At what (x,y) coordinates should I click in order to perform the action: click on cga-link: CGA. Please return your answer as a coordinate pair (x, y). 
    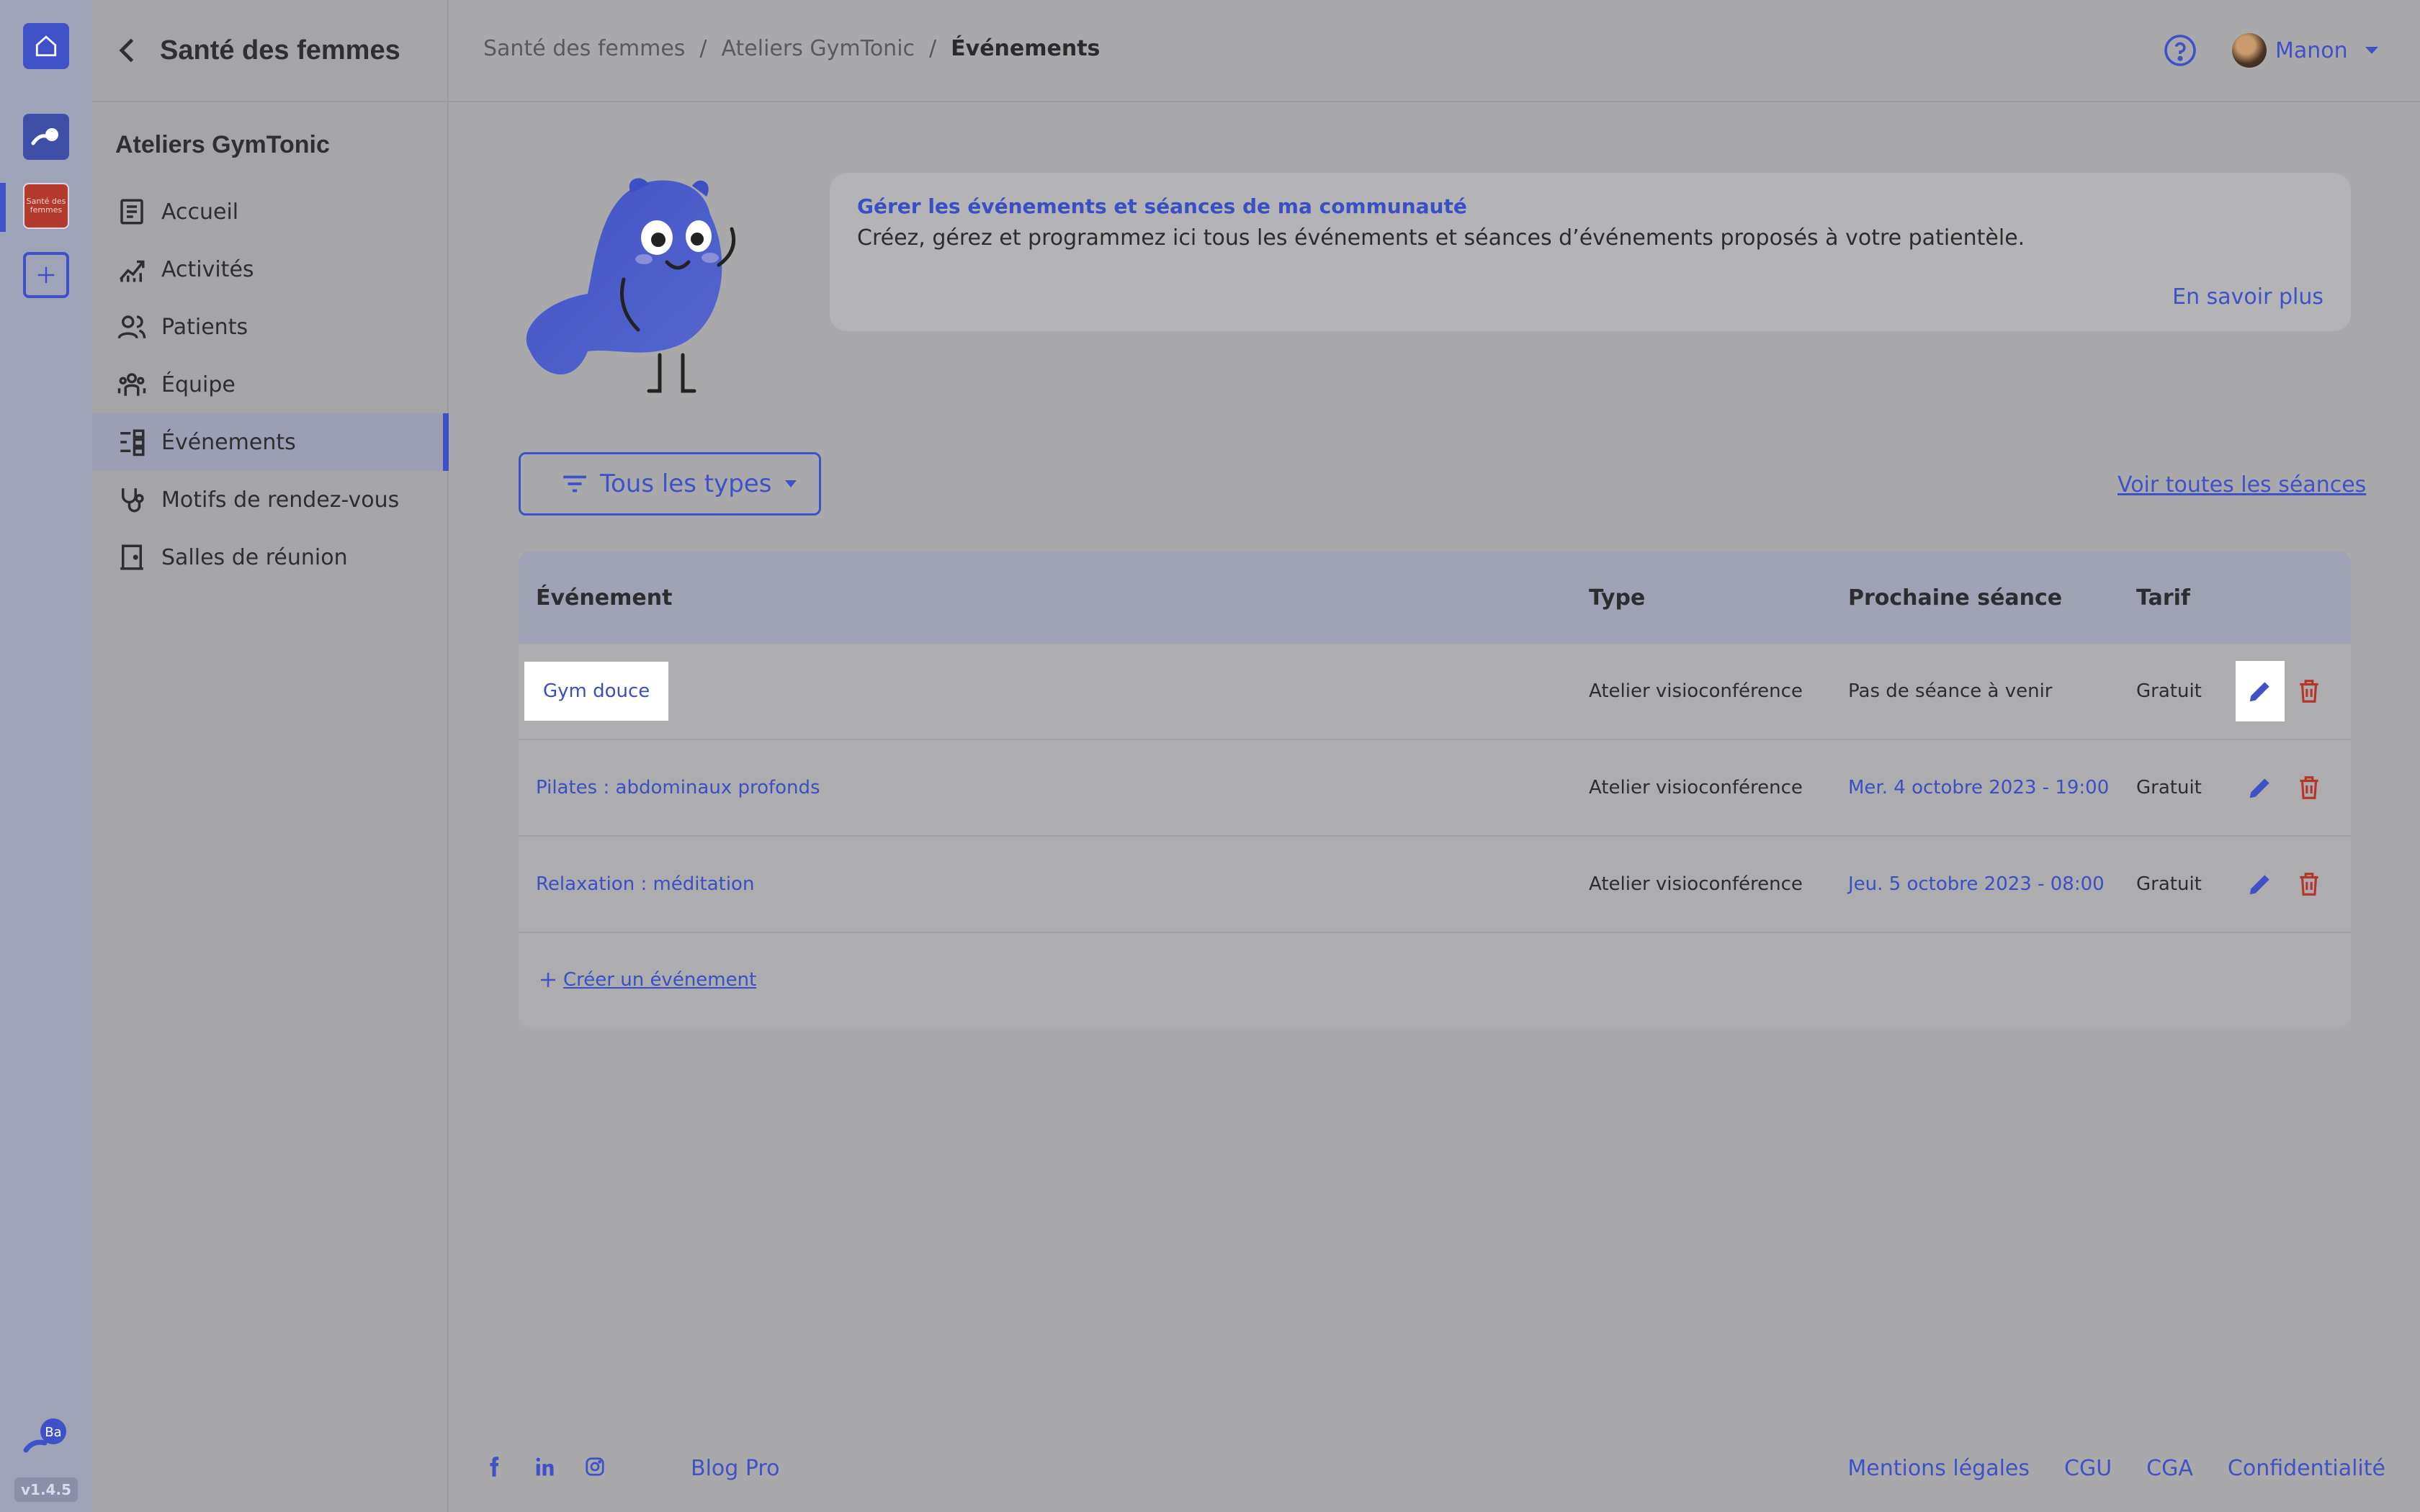
    Looking at the image, I should click on (2169, 1468).